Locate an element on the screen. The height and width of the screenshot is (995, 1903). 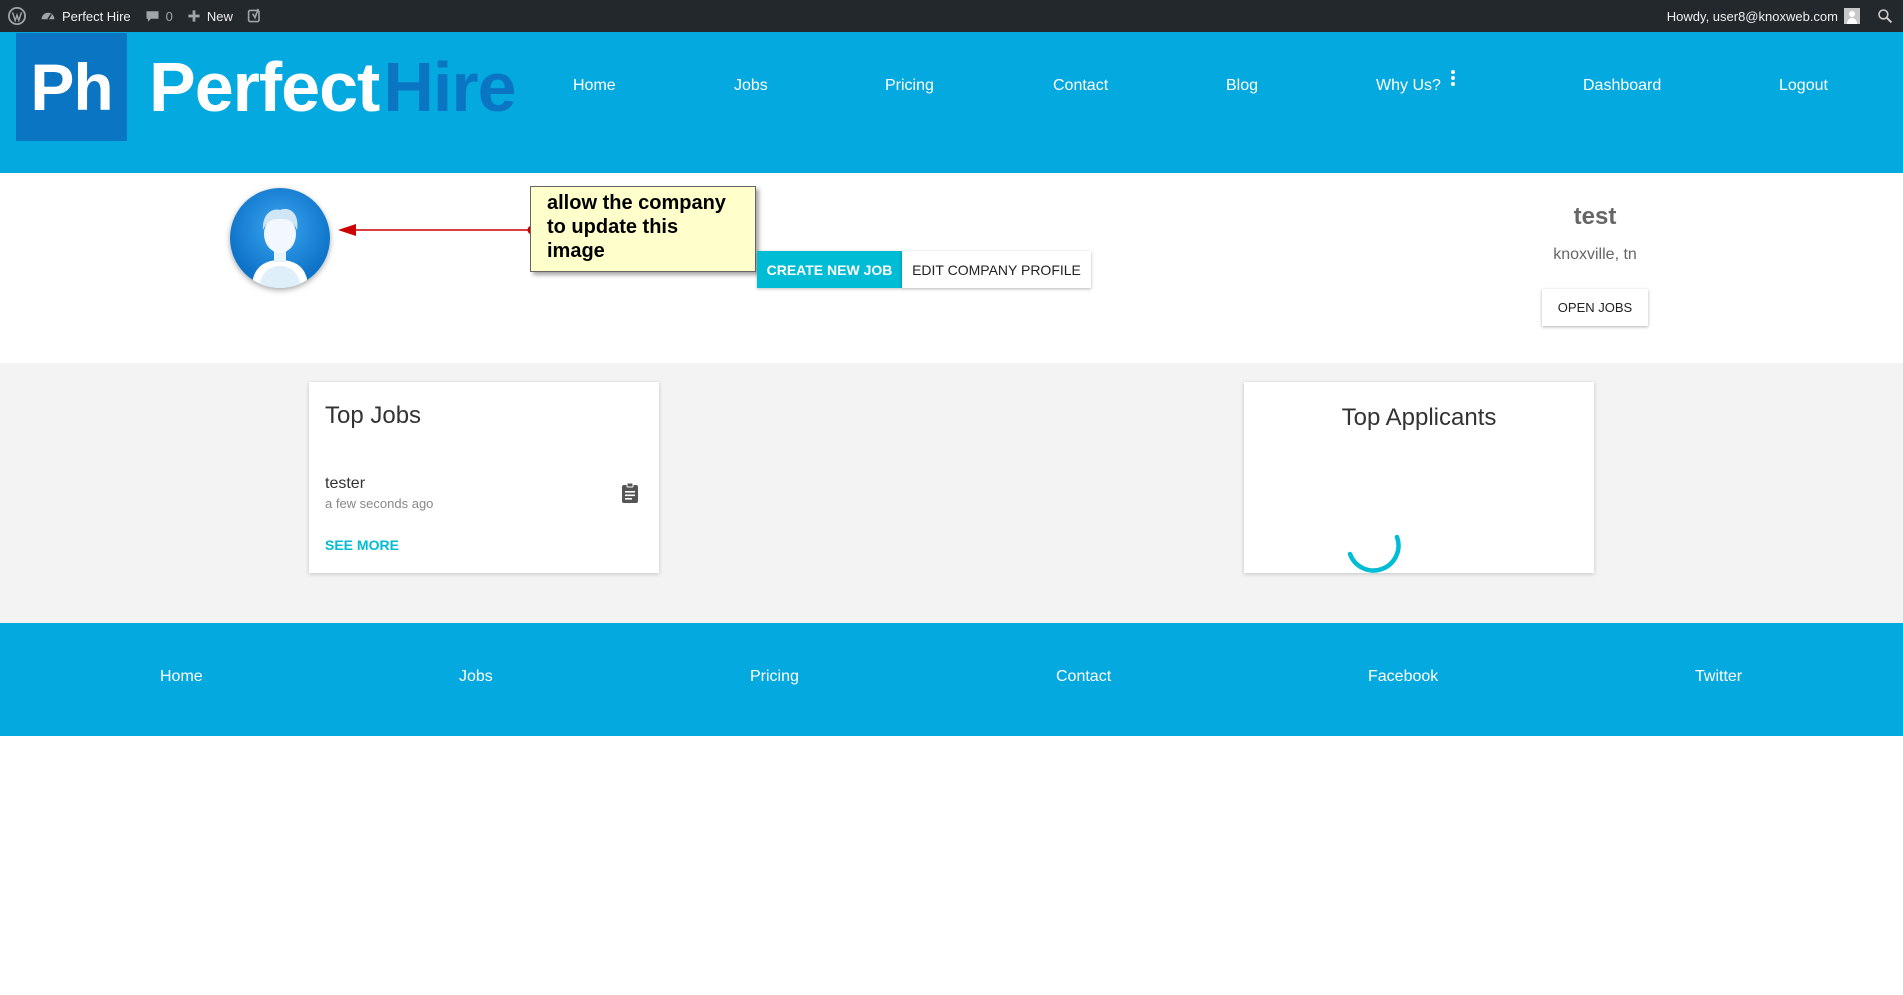
edit-company-profile-button: EDIT COMPANY PROFILE is located at coordinates (996, 269).